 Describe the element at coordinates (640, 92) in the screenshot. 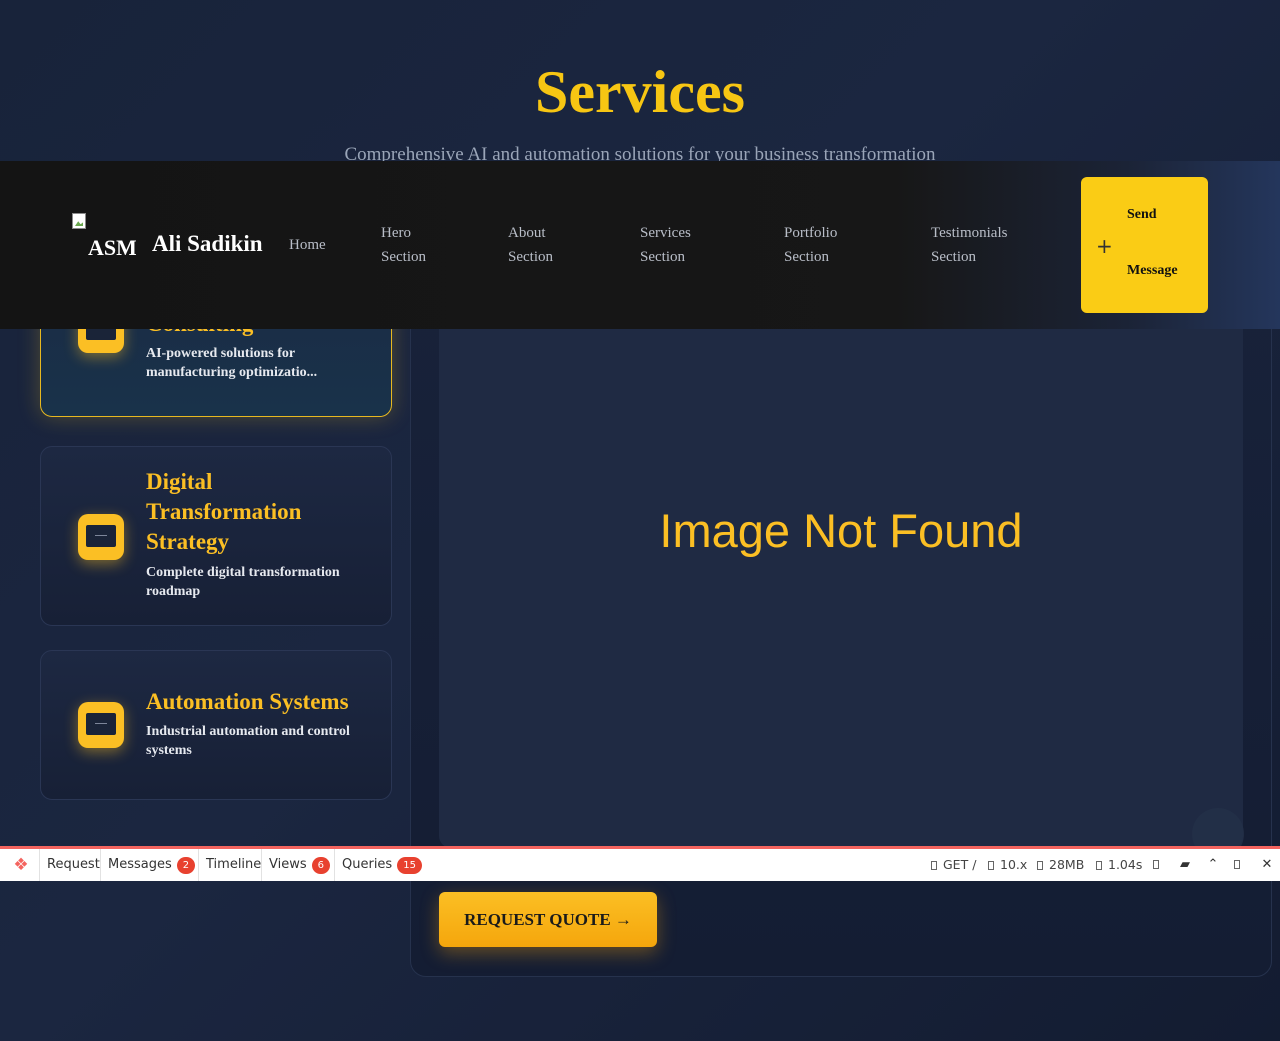

I see `services-title: Services` at that location.